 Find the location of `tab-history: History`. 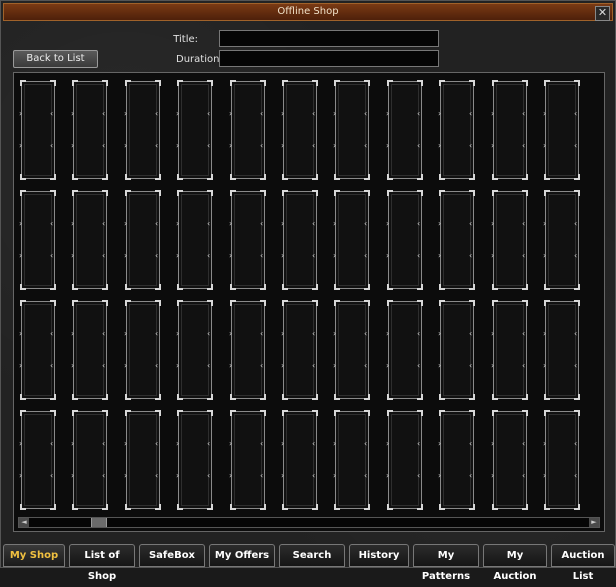

tab-history: History is located at coordinates (379, 555).